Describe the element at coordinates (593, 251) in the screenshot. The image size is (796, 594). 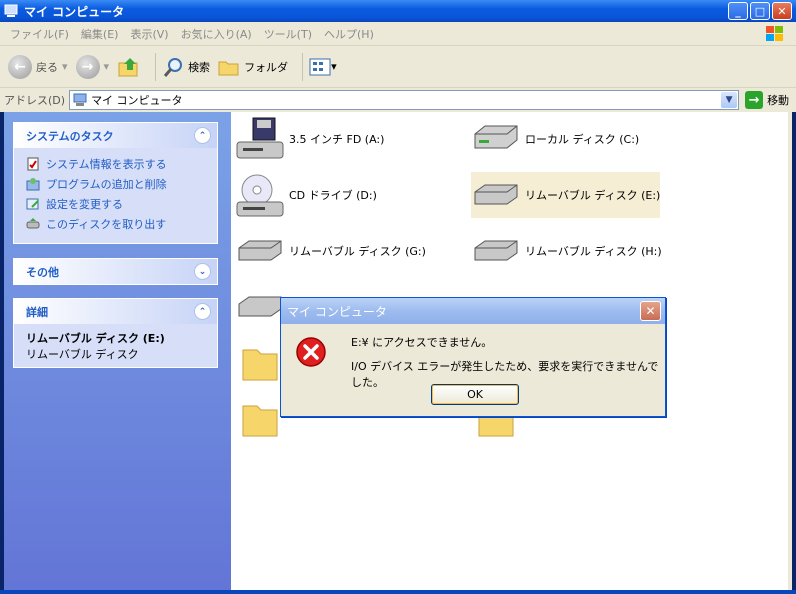
I see `drive-label: リムーバブル ディスク (H:)` at that location.